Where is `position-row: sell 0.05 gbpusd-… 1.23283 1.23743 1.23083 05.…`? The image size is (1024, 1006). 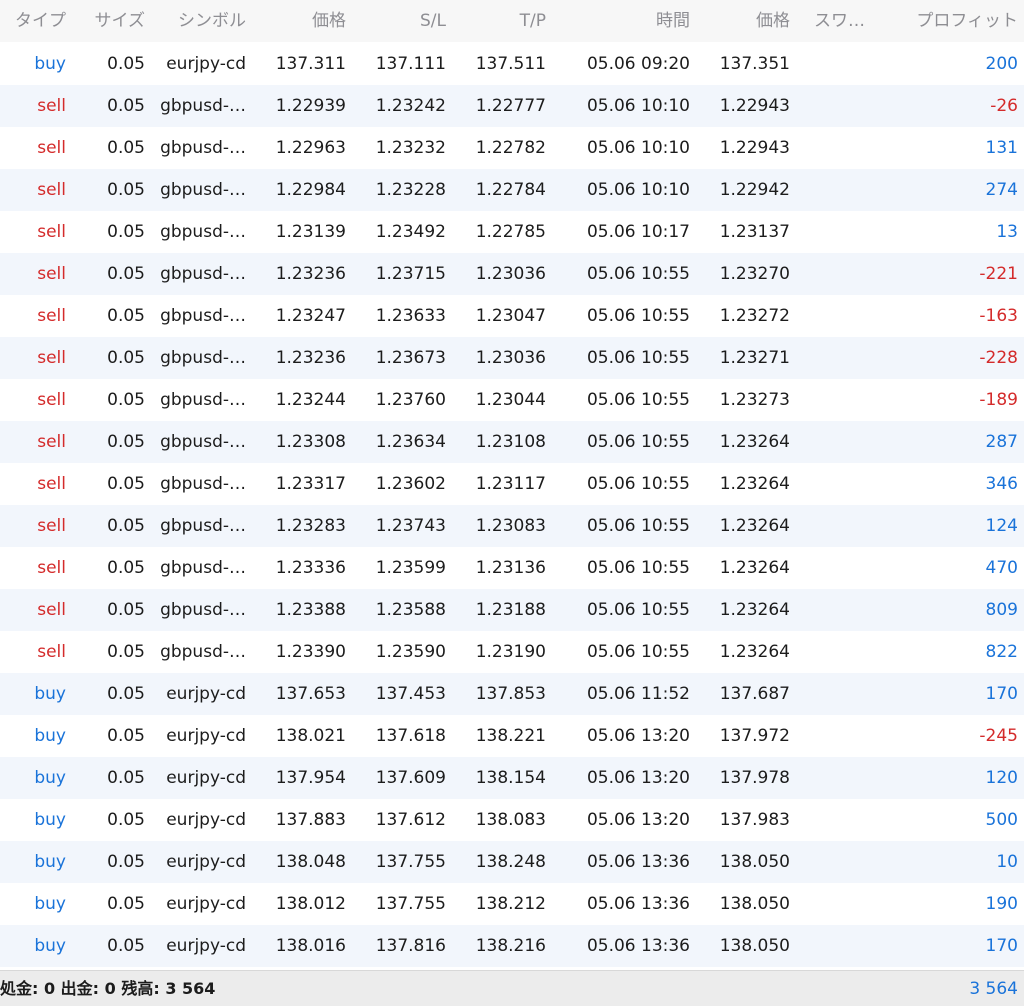
position-row: sell 0.05 gbpusd-… 1.23283 1.23743 1.23083 05.… is located at coordinates (512, 526).